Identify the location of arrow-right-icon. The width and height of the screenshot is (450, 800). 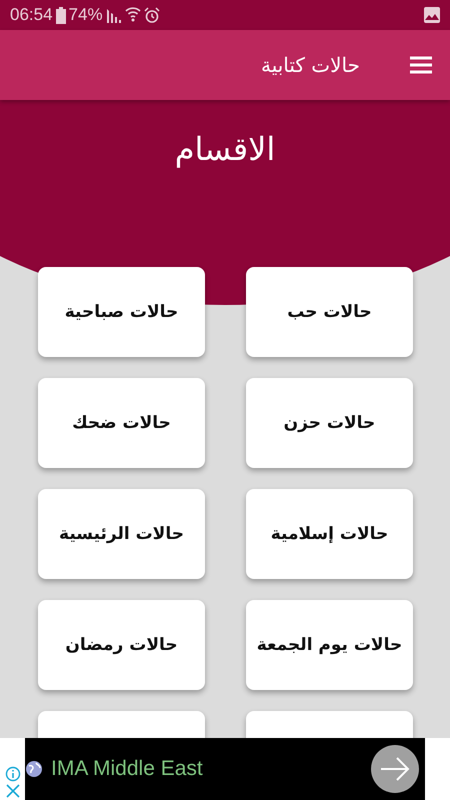
(395, 769).